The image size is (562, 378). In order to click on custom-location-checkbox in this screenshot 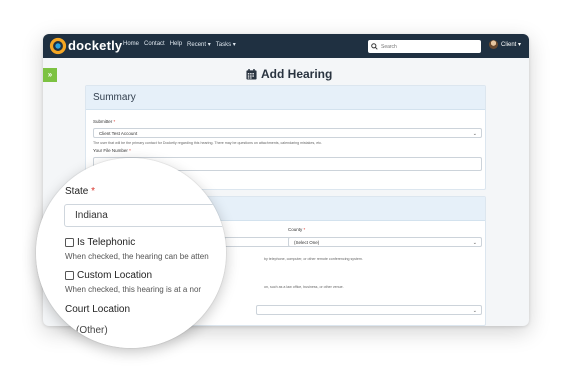, I will do `click(69, 275)`.